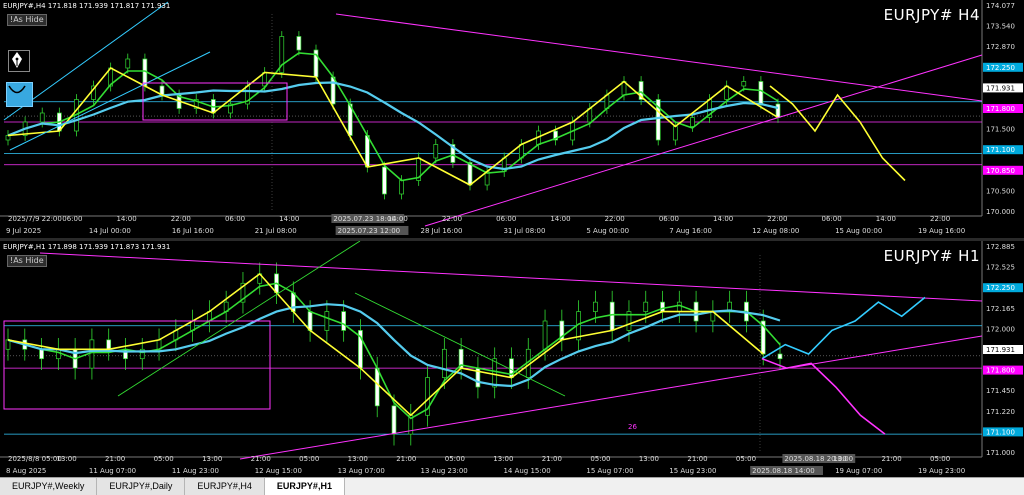 The height and width of the screenshot is (495, 1024). Describe the element at coordinates (823, 396) in the screenshot. I see `bearish-projection` at that location.